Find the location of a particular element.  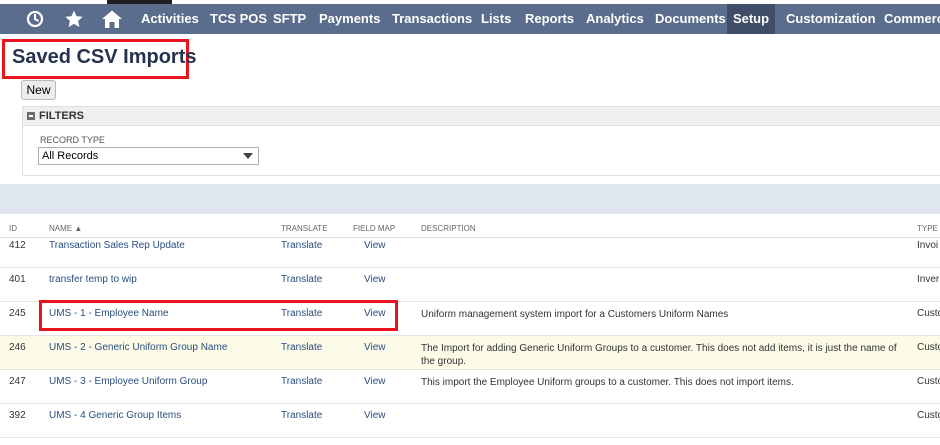

row-id: 392 is located at coordinates (17, 415).